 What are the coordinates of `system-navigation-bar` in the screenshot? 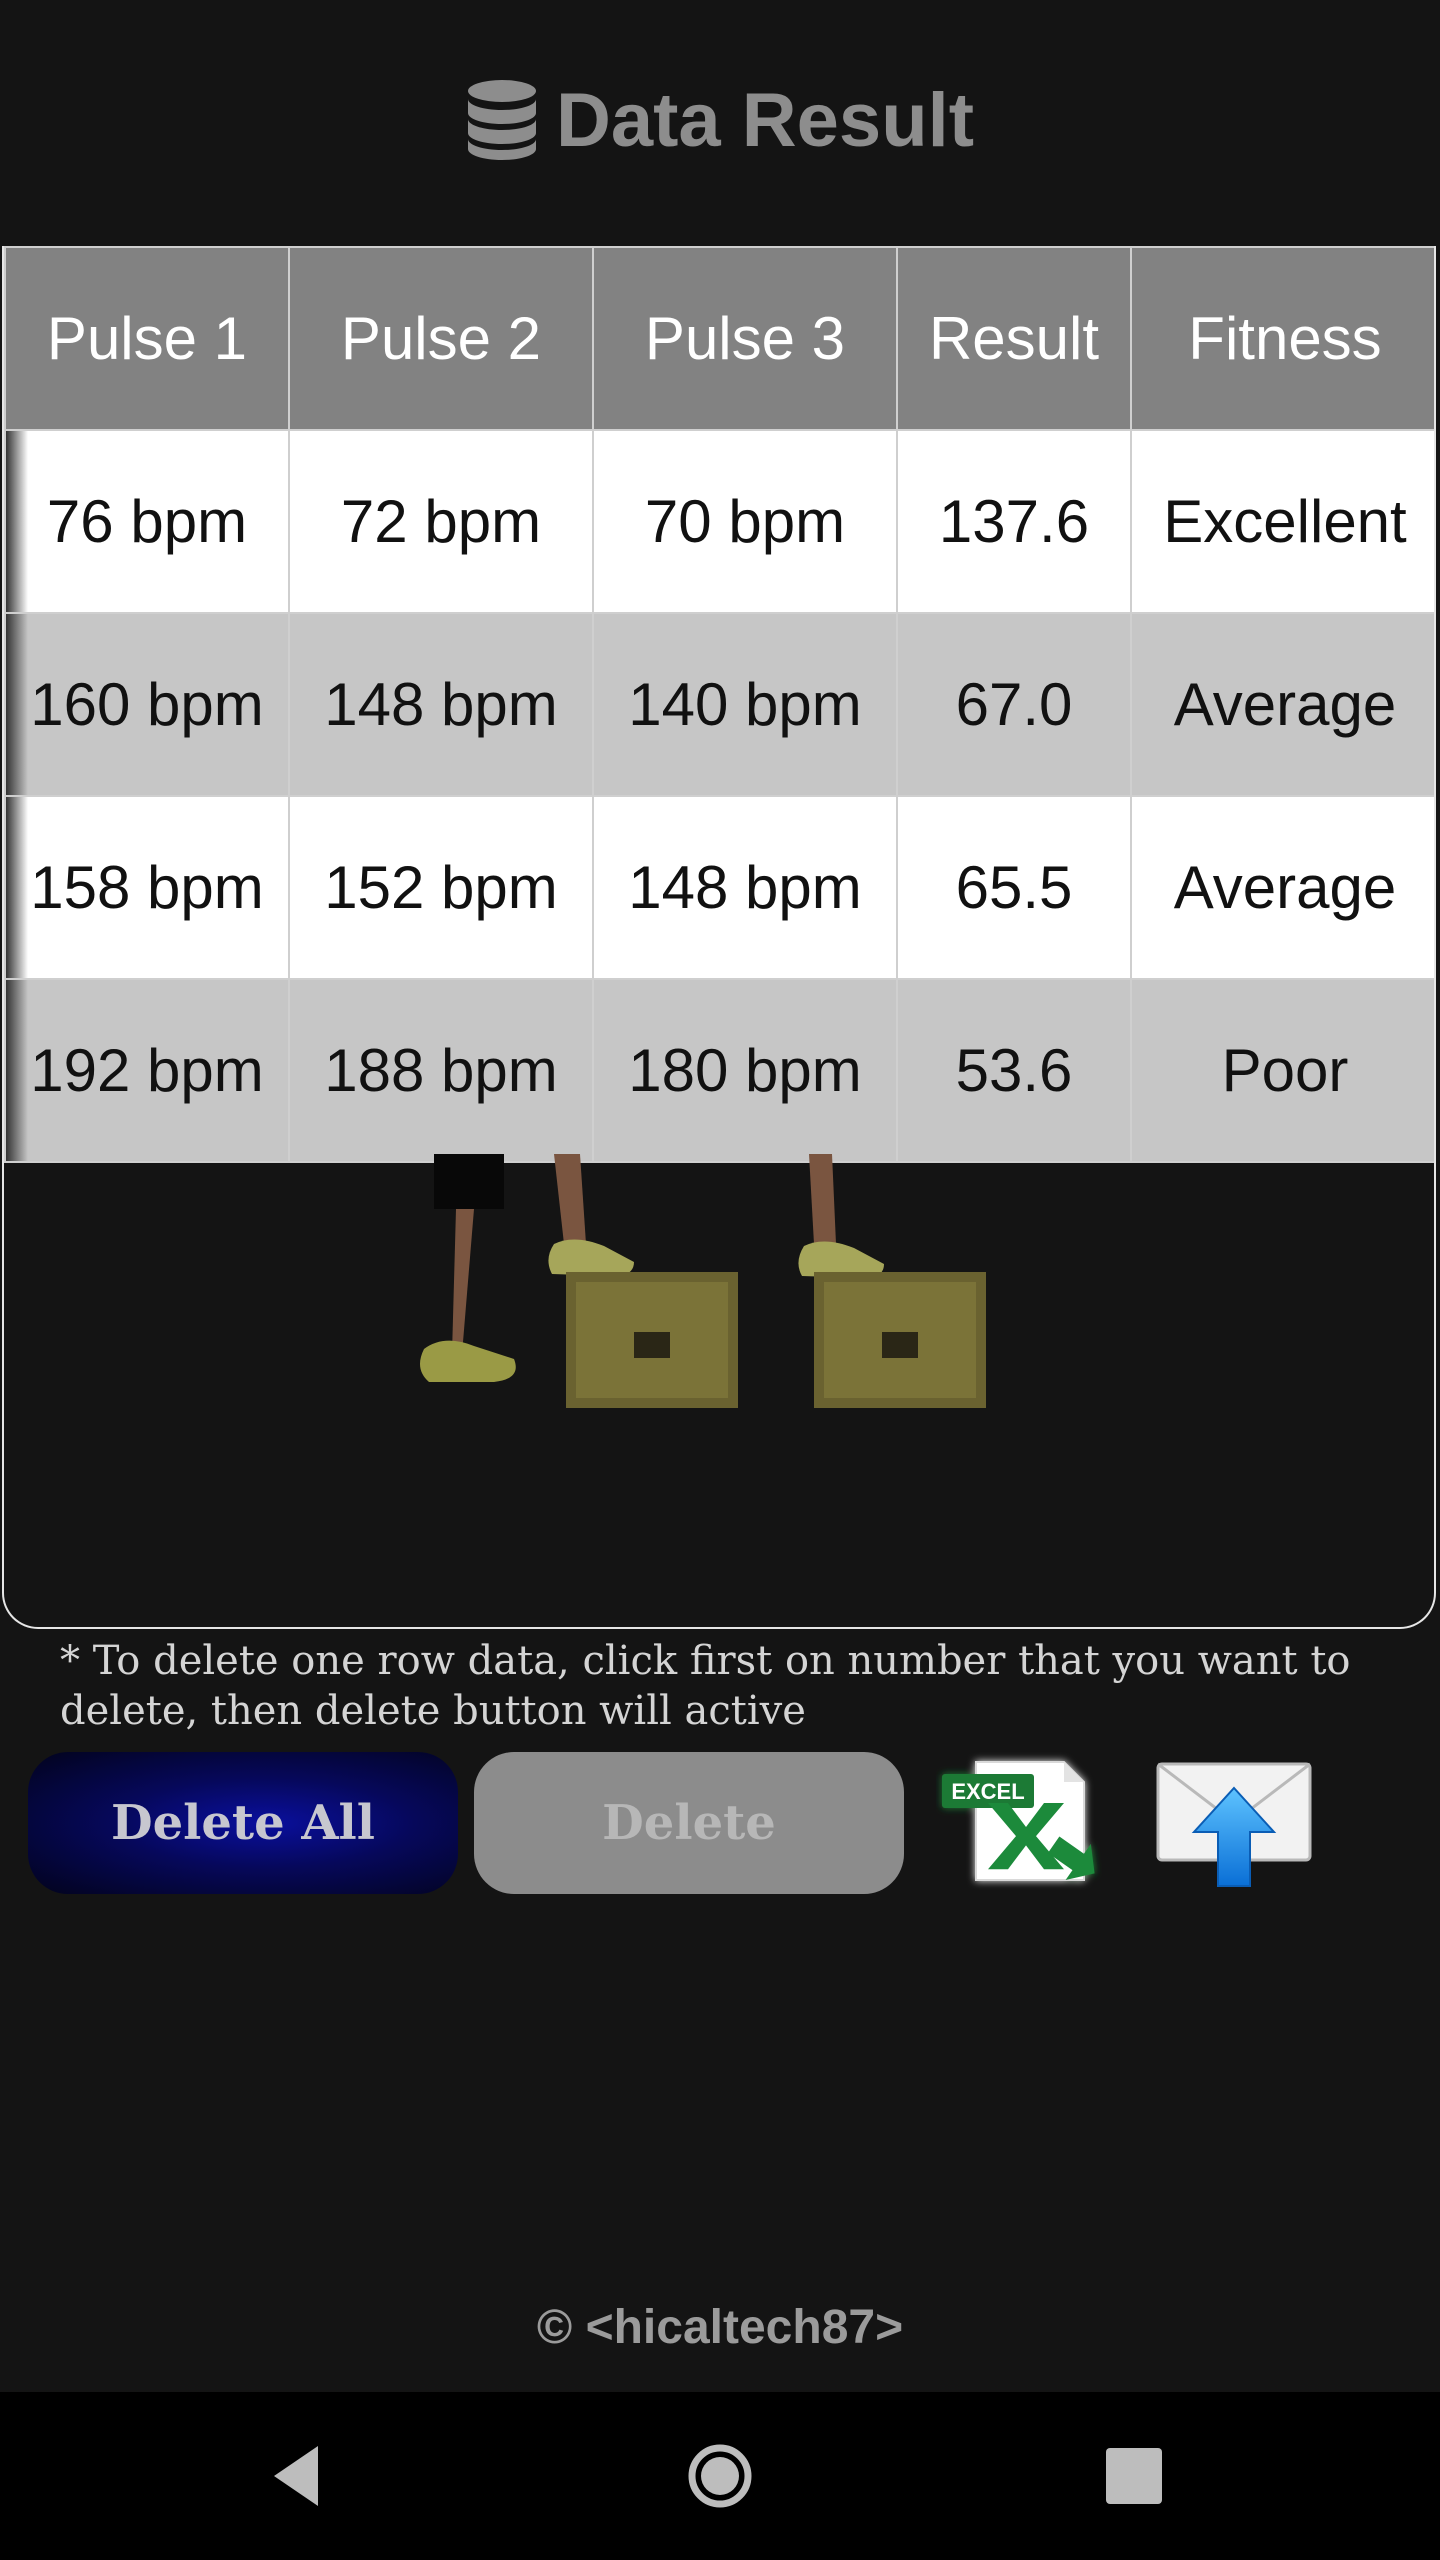 It's located at (720, 2476).